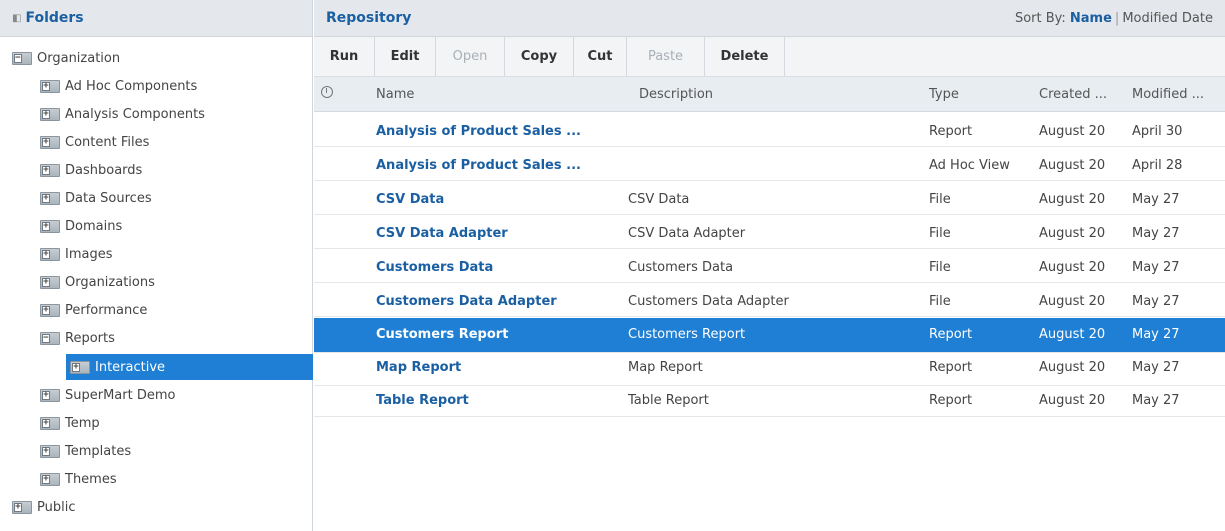  I want to click on tree-item-reports: − Reports, so click(77, 338).